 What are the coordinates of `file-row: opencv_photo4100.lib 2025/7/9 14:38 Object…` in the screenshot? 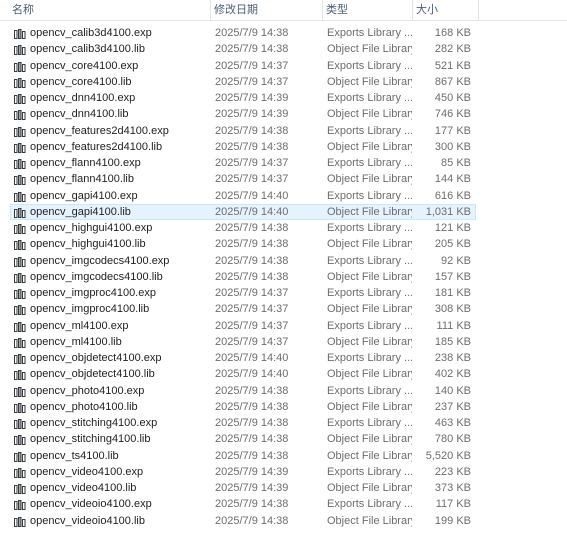 It's located at (283, 407).